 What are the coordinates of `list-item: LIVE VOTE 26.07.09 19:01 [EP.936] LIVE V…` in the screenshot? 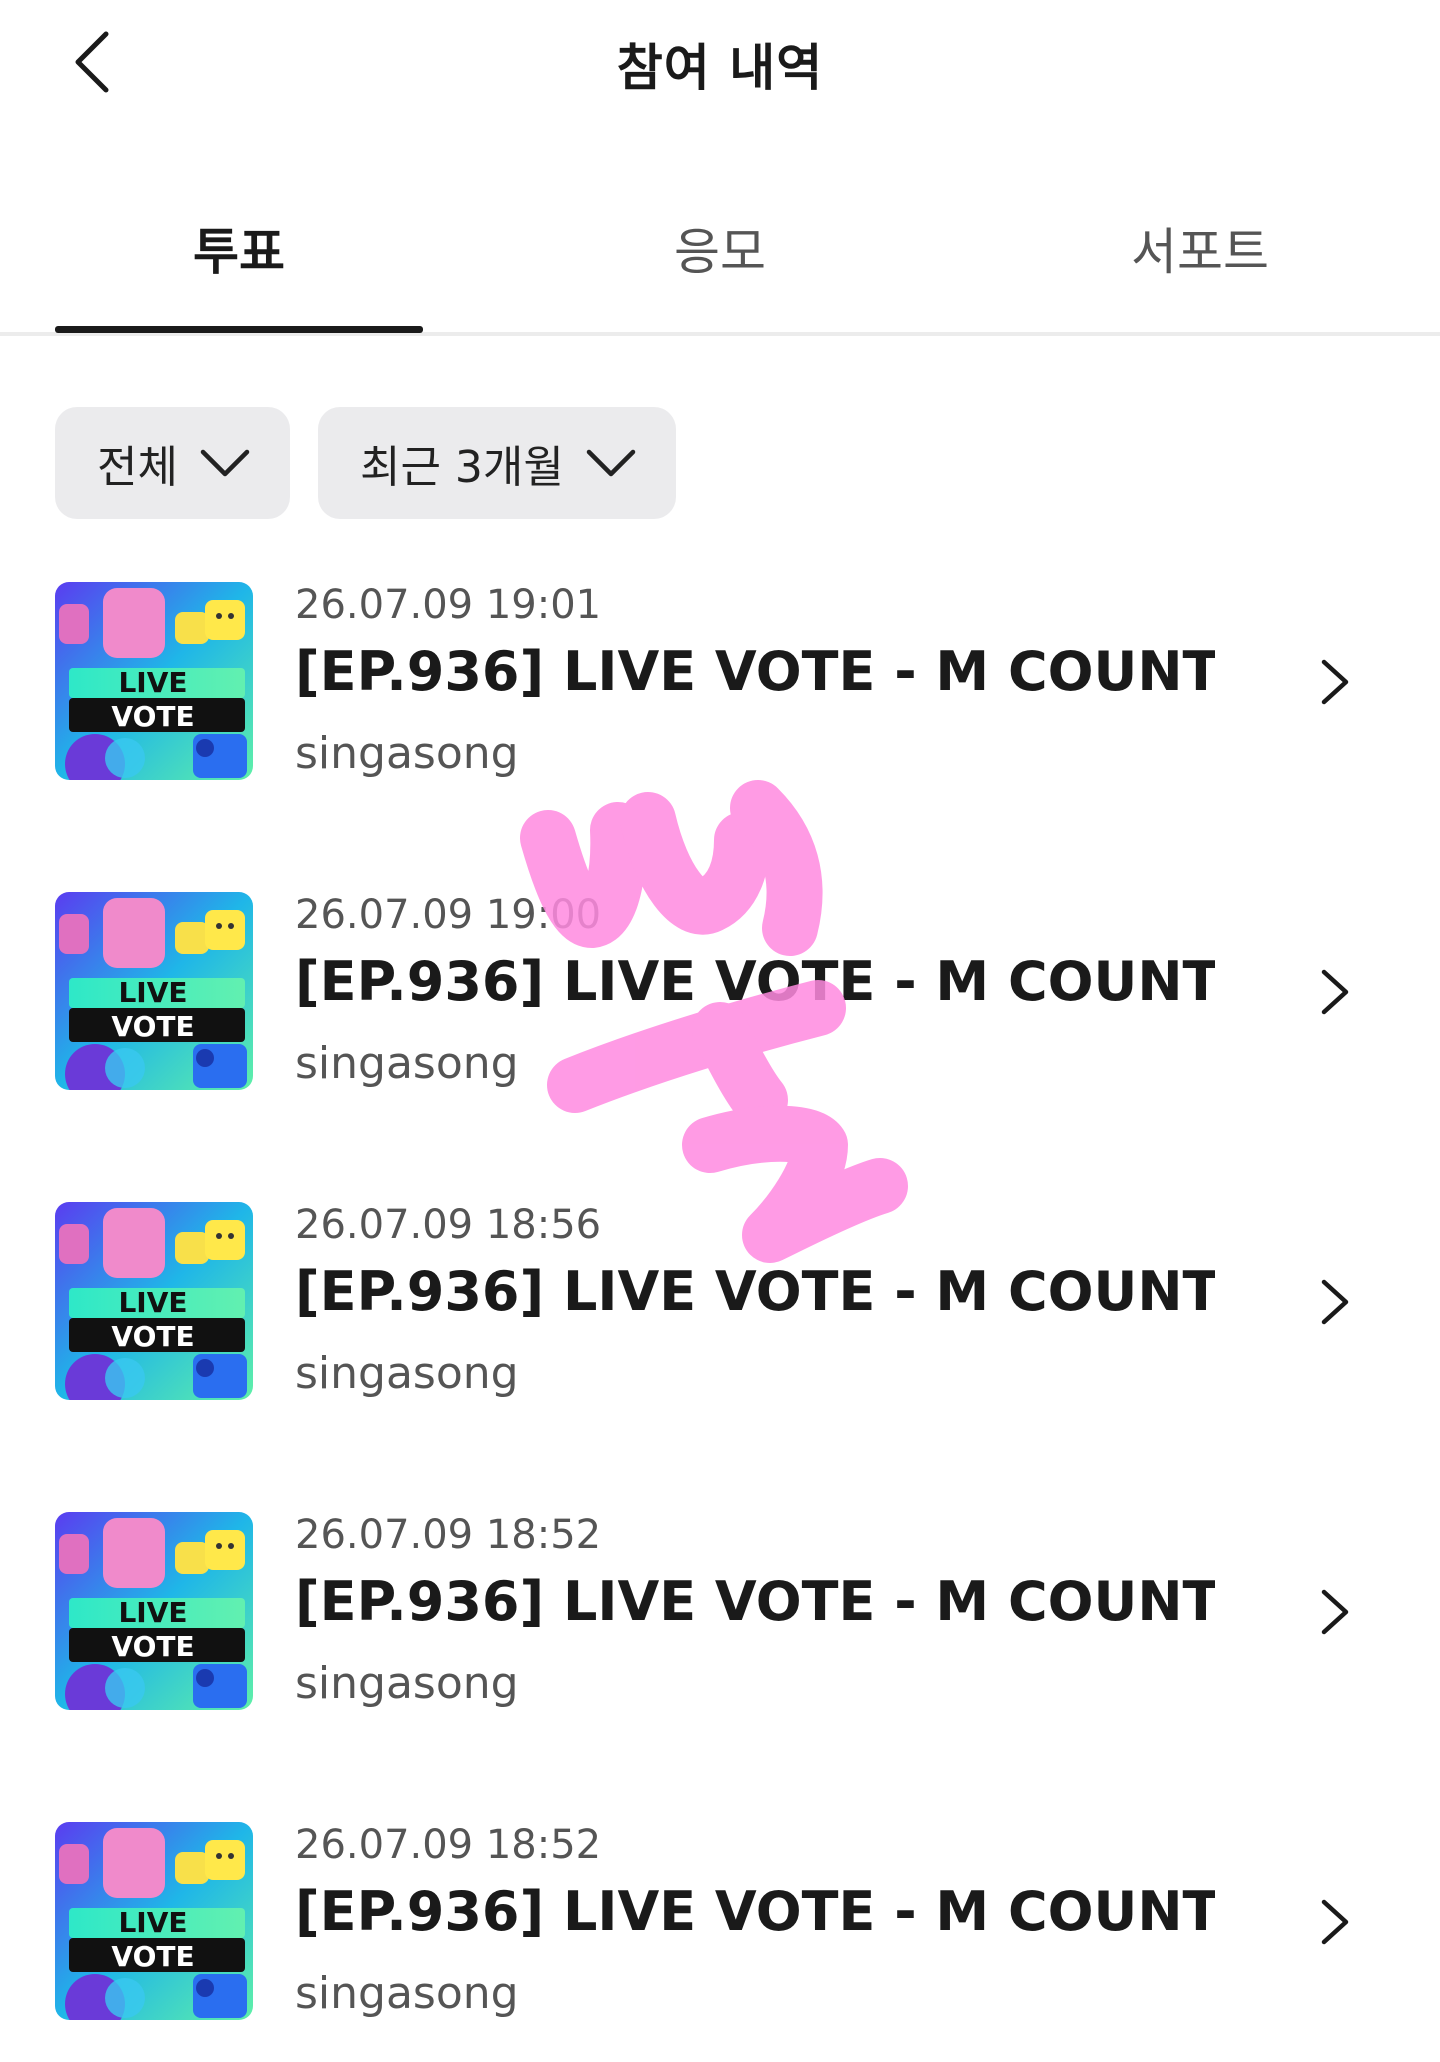 It's located at (720, 681).